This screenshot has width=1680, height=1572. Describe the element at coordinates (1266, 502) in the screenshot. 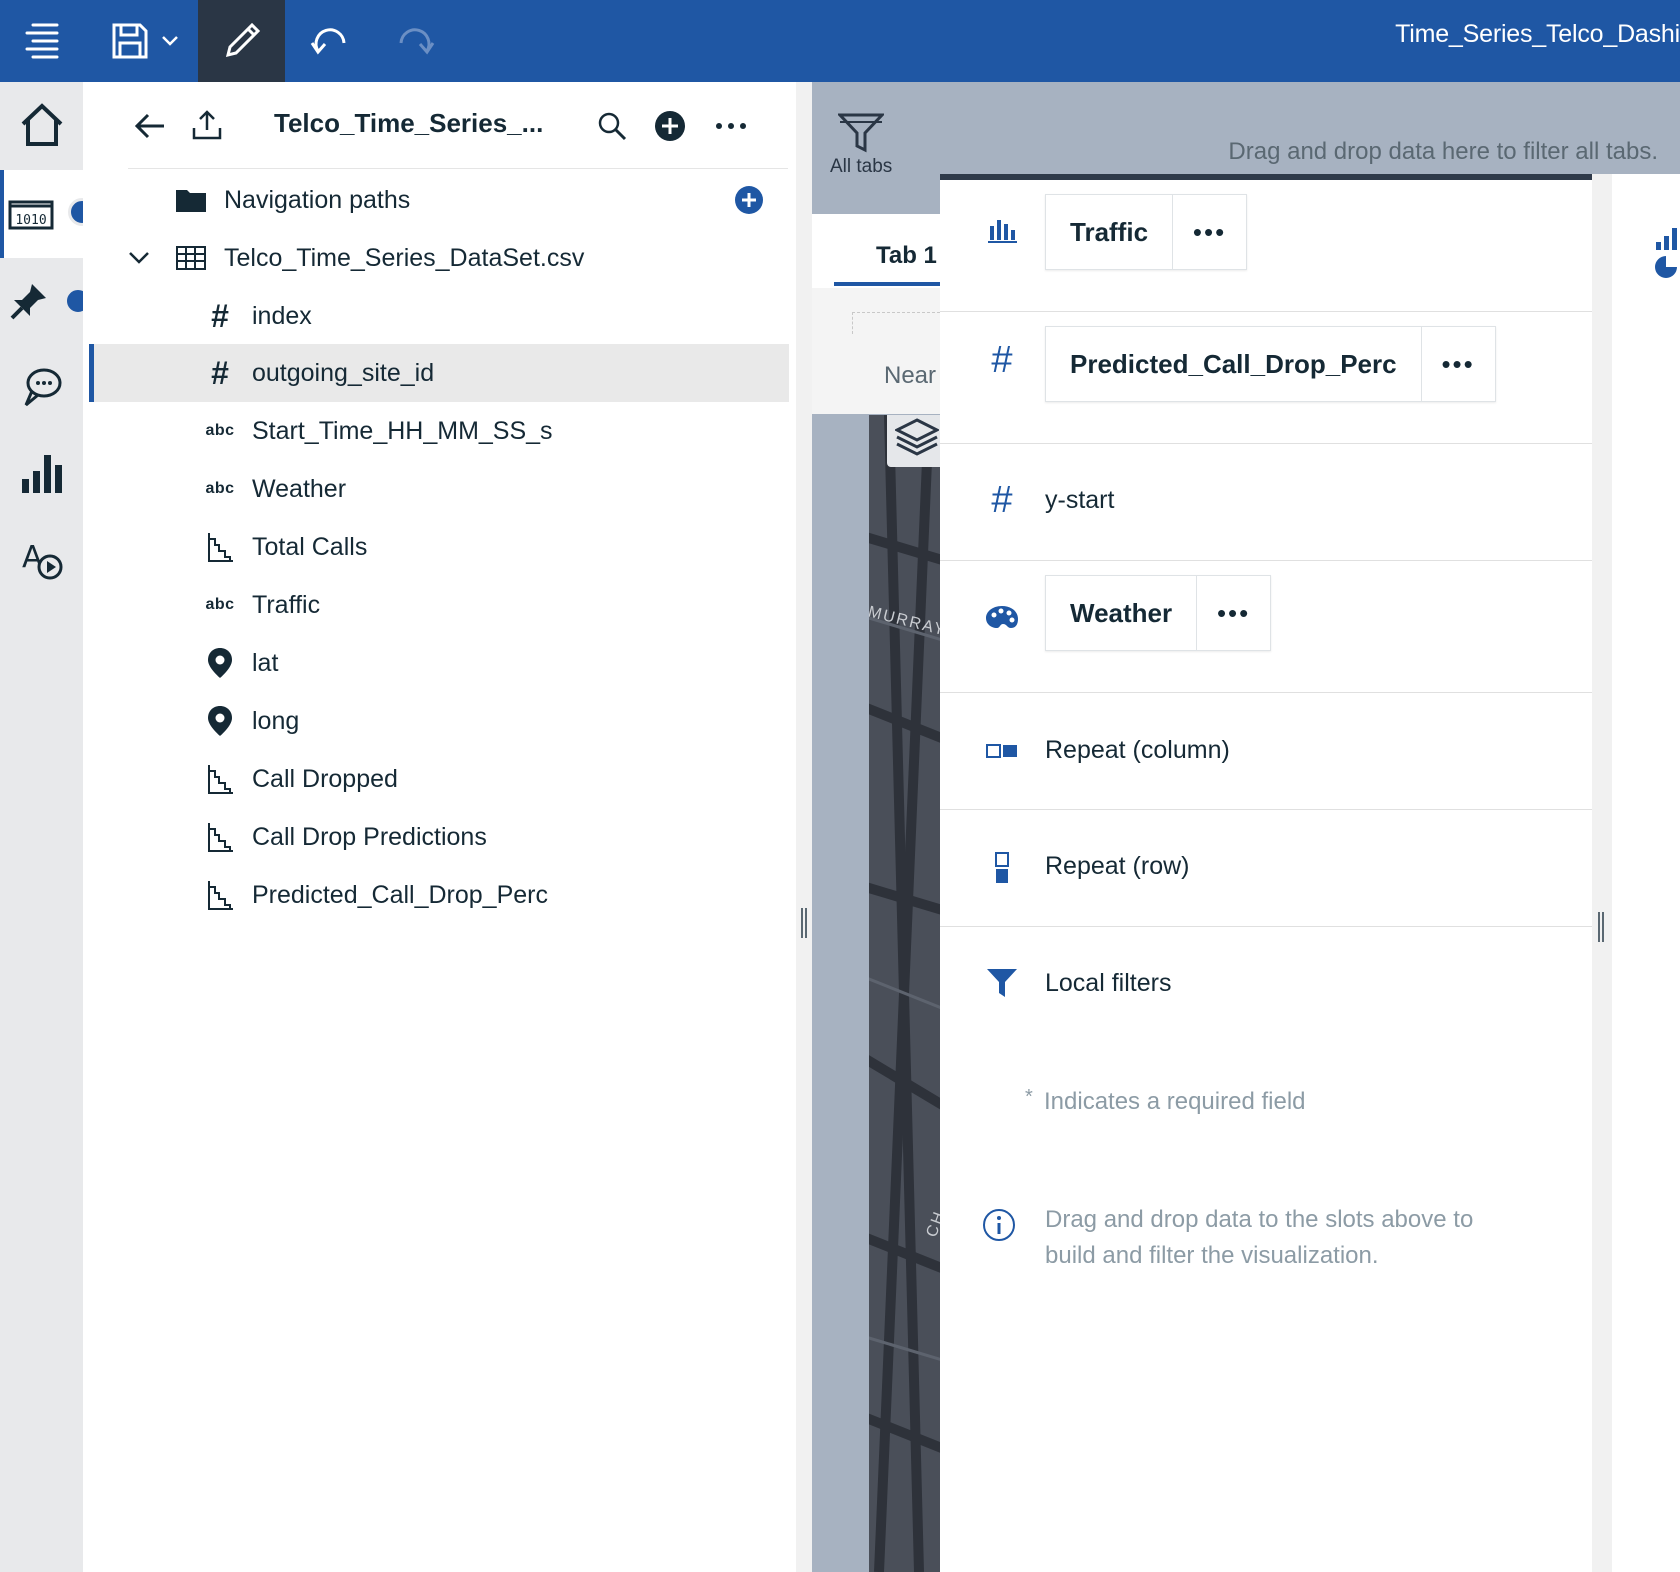

I see `slot-y-start: # y-start` at that location.